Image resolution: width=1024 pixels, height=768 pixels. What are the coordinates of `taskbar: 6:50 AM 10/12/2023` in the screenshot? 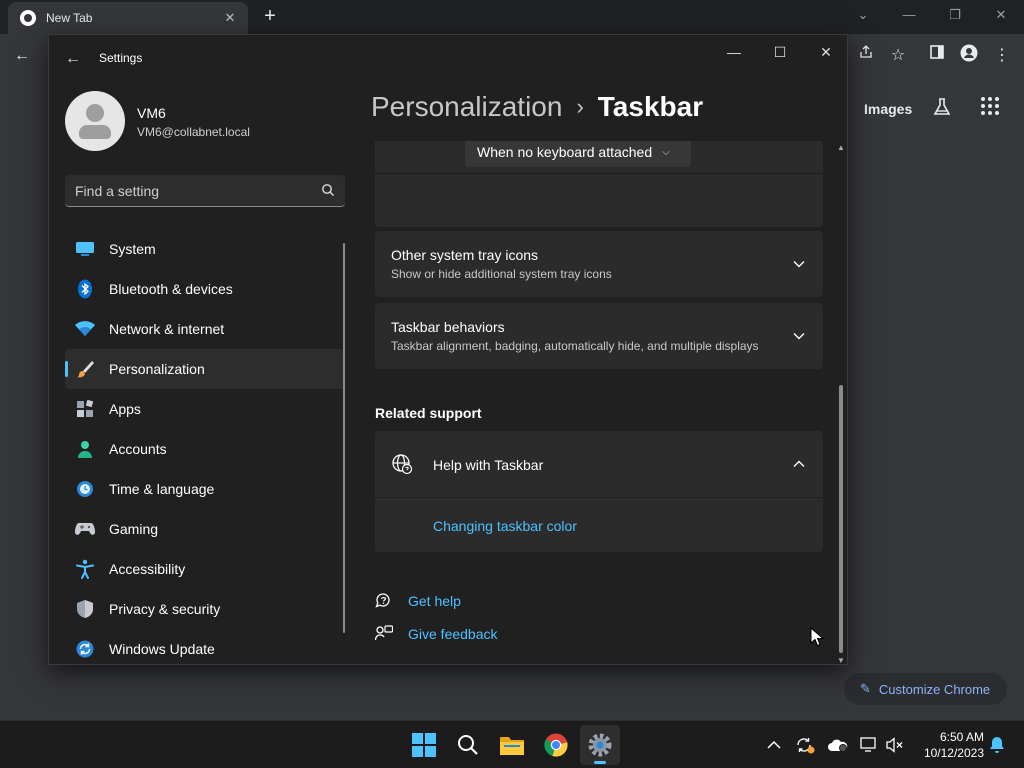 It's located at (512, 744).